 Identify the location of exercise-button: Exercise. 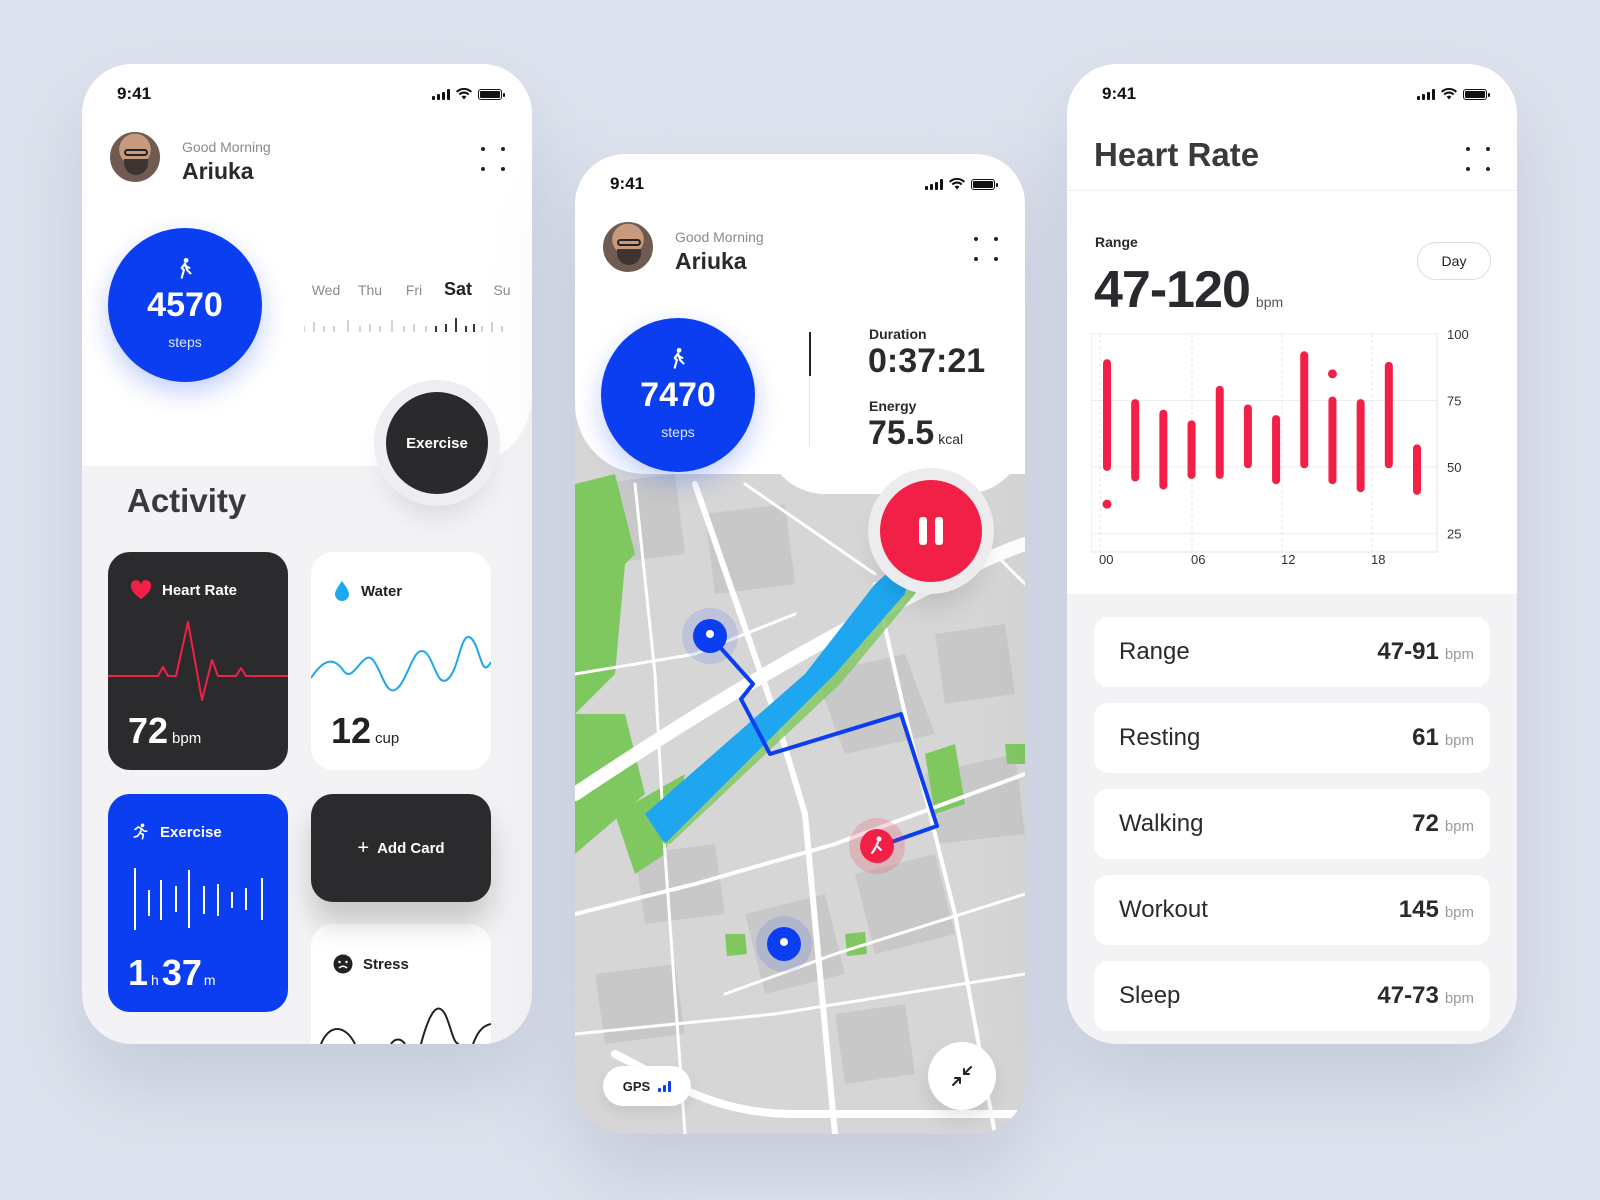
(437, 443).